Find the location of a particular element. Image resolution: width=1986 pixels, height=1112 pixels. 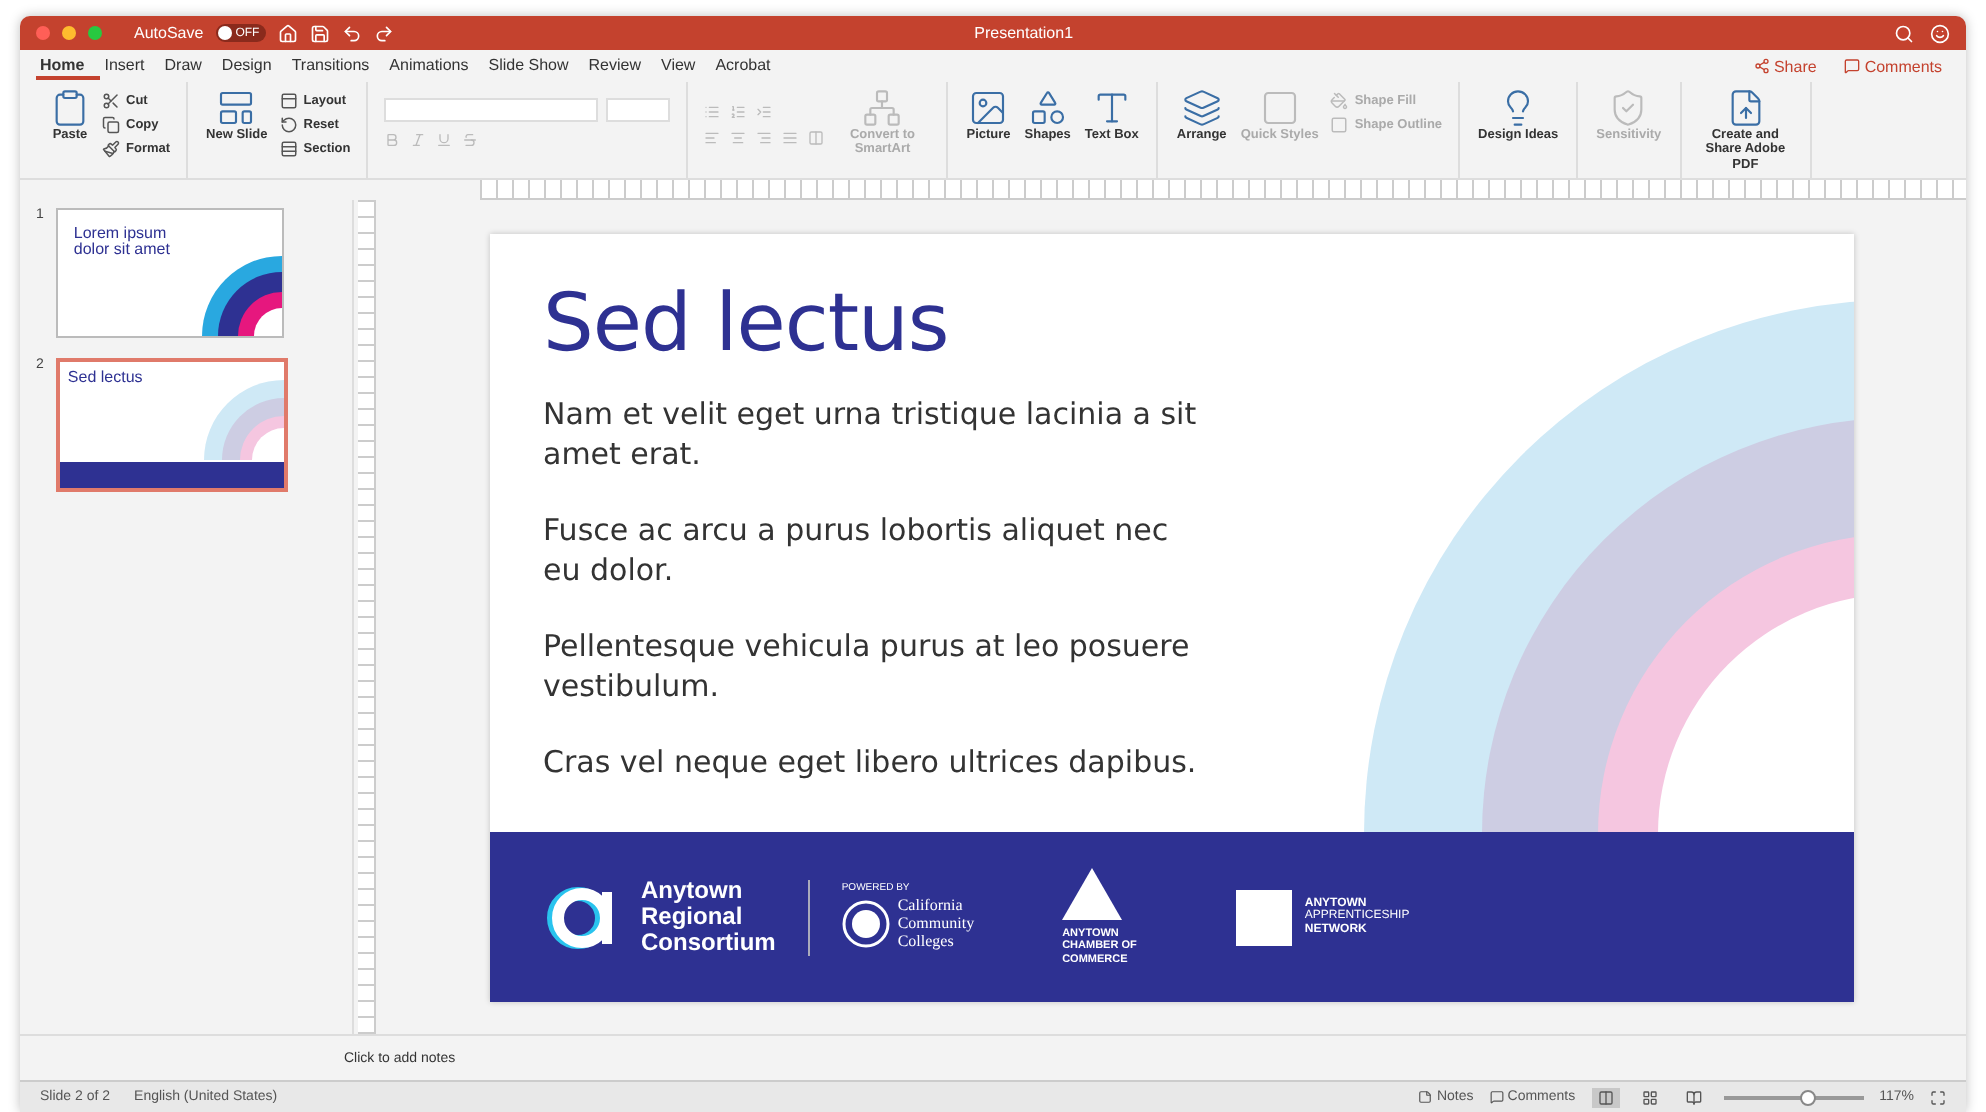

letter-a-logo-icon is located at coordinates (579, 917).